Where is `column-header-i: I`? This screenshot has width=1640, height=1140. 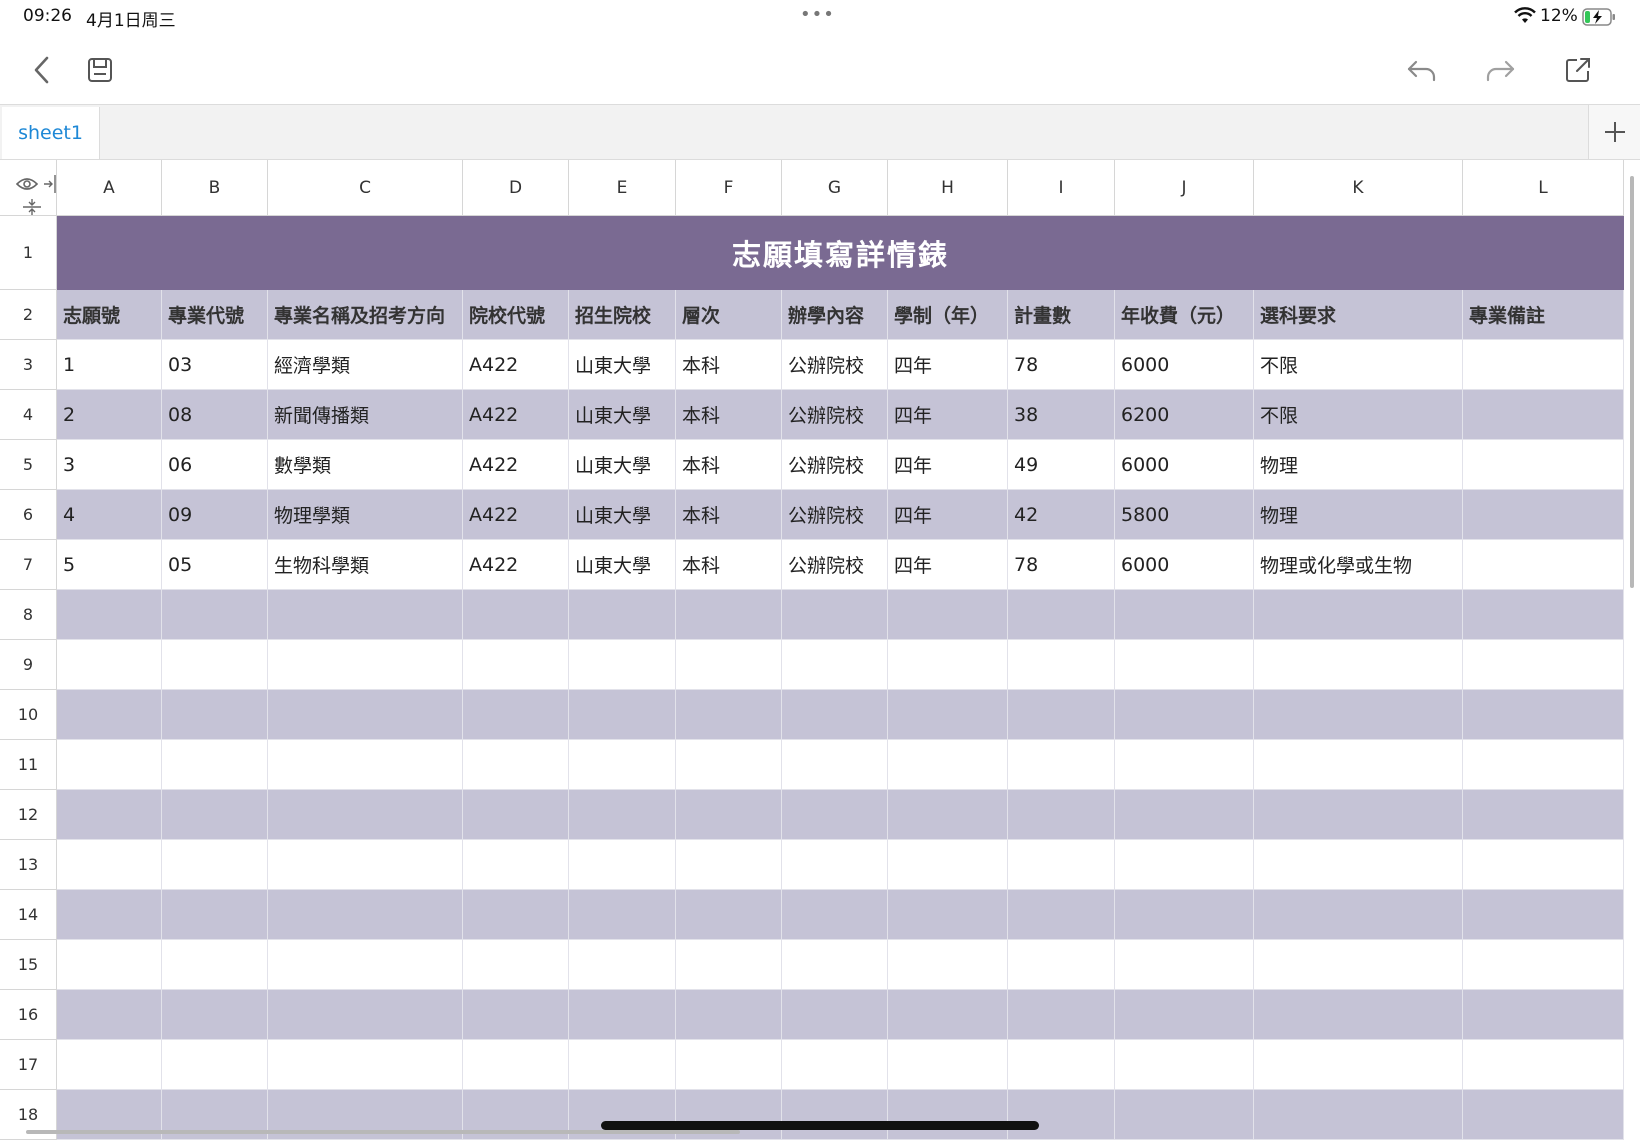
column-header-i: I is located at coordinates (1061, 188).